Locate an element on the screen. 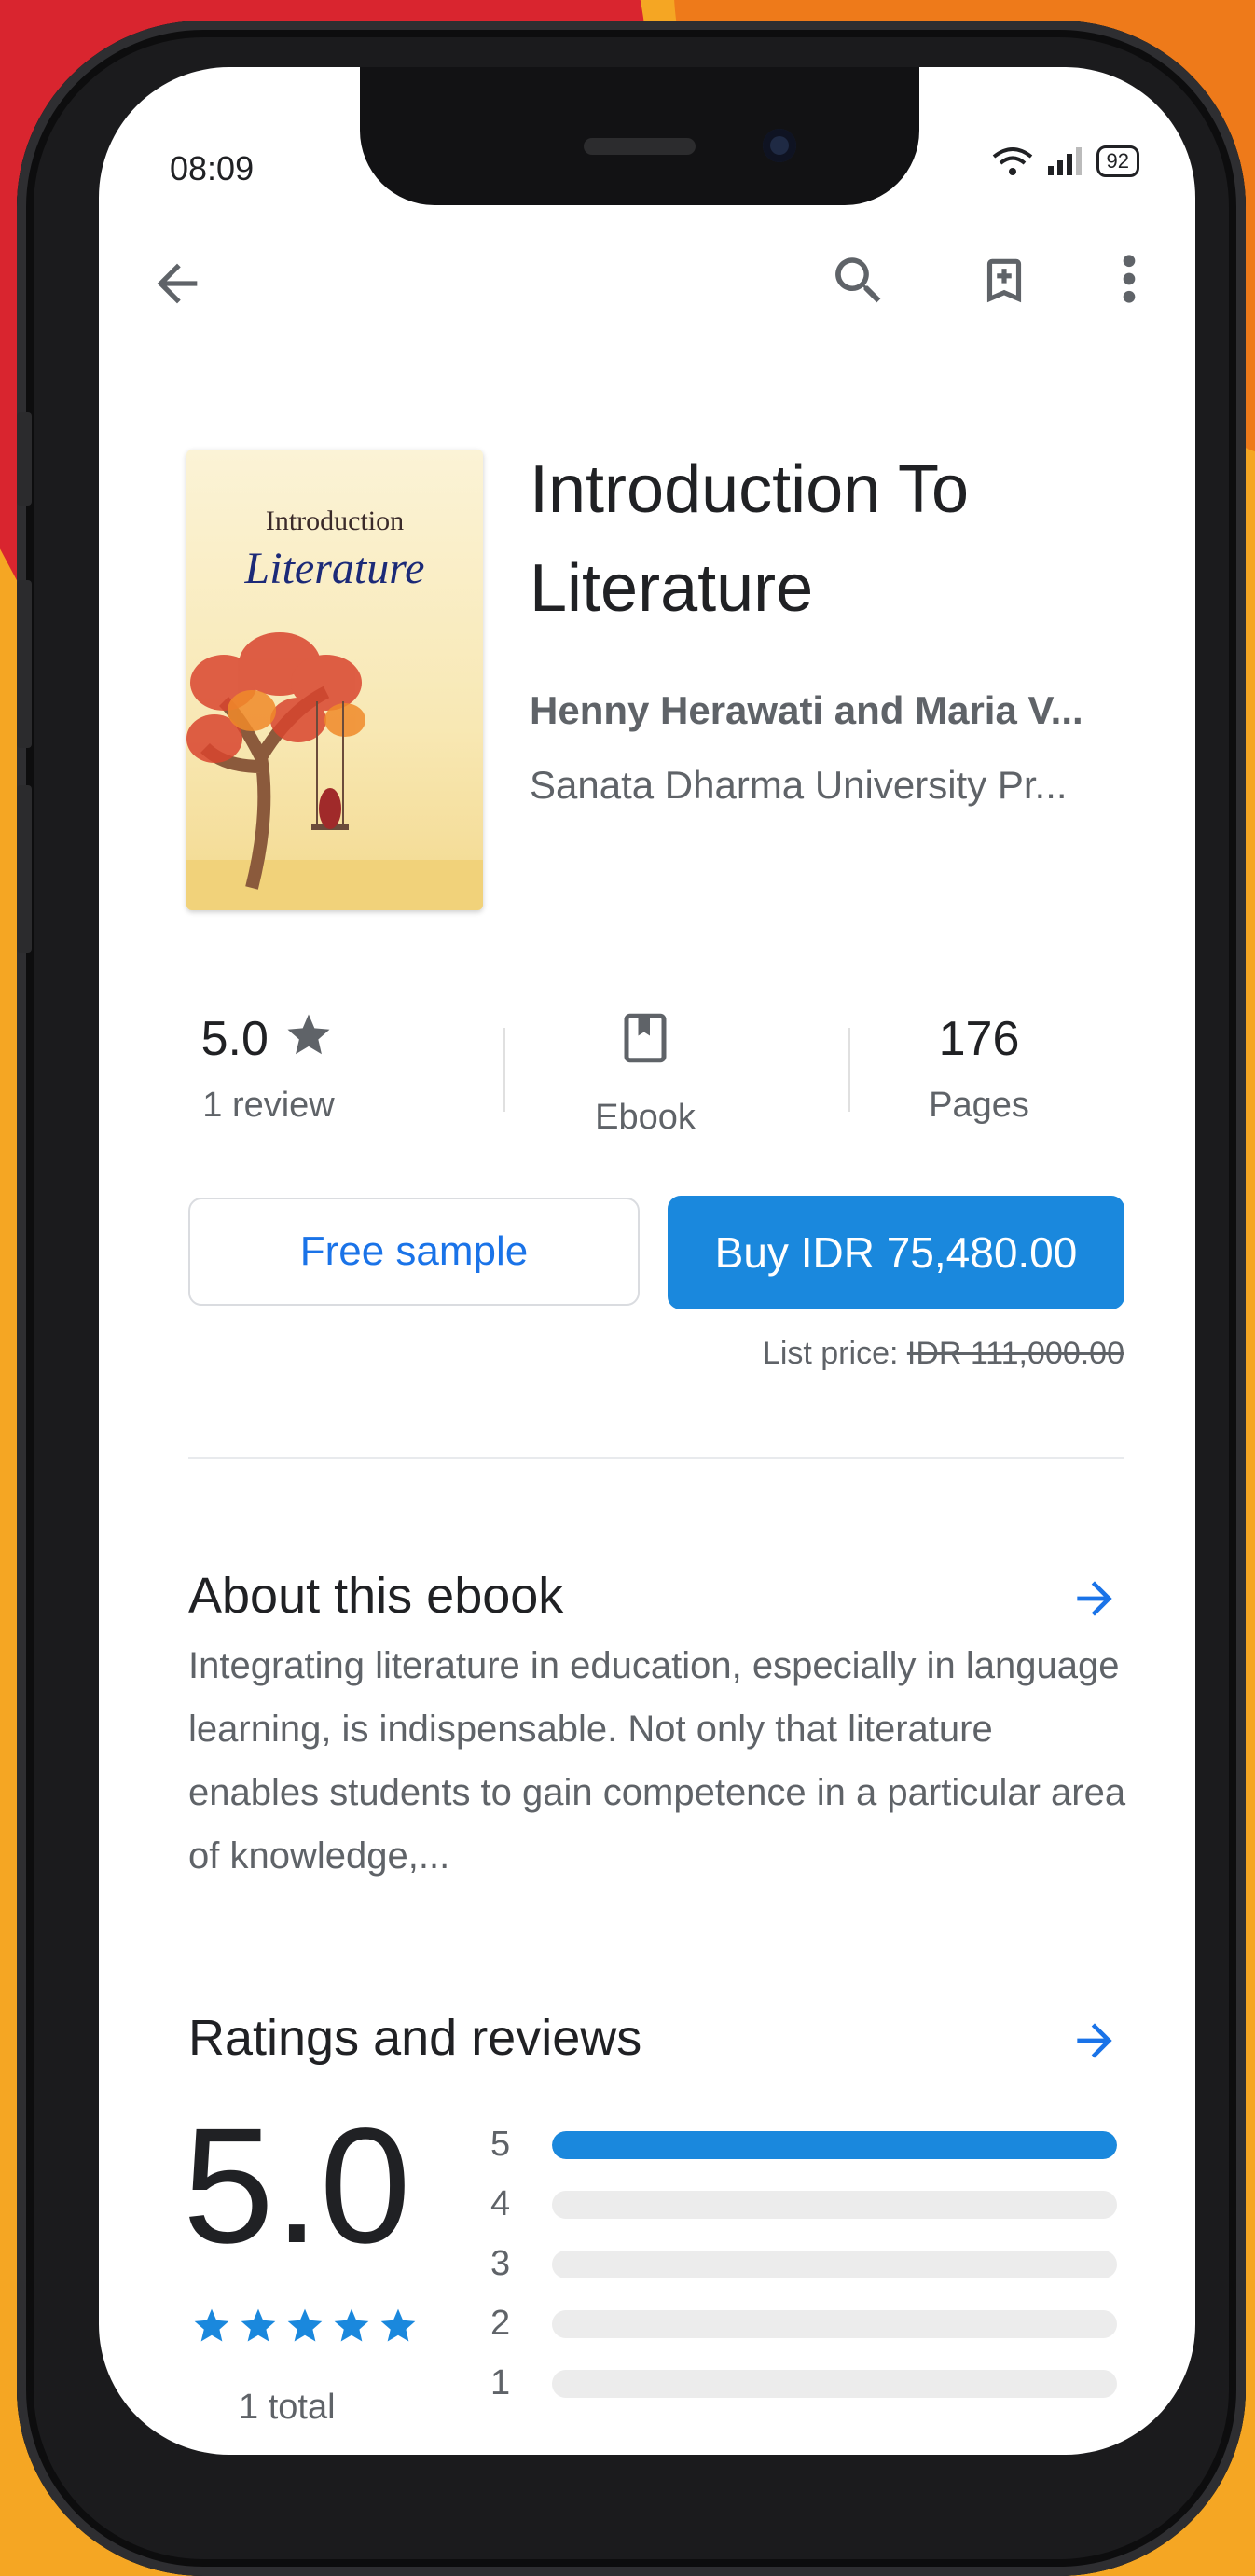  back-arrow-icon is located at coordinates (177, 283).